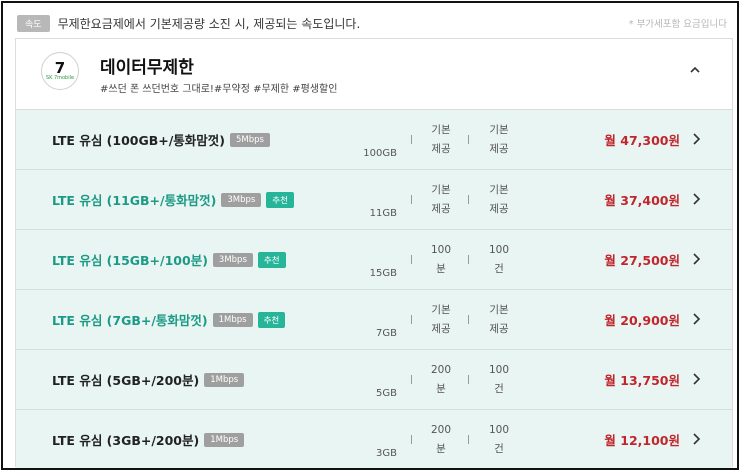 The width and height of the screenshot is (740, 471). Describe the element at coordinates (386, 393) in the screenshot. I see `data-allowance: 5GB` at that location.